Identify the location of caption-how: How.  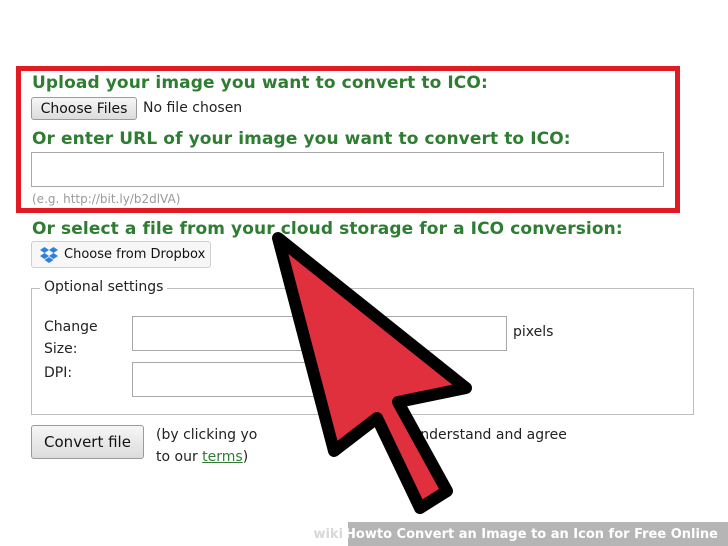
(361, 534).